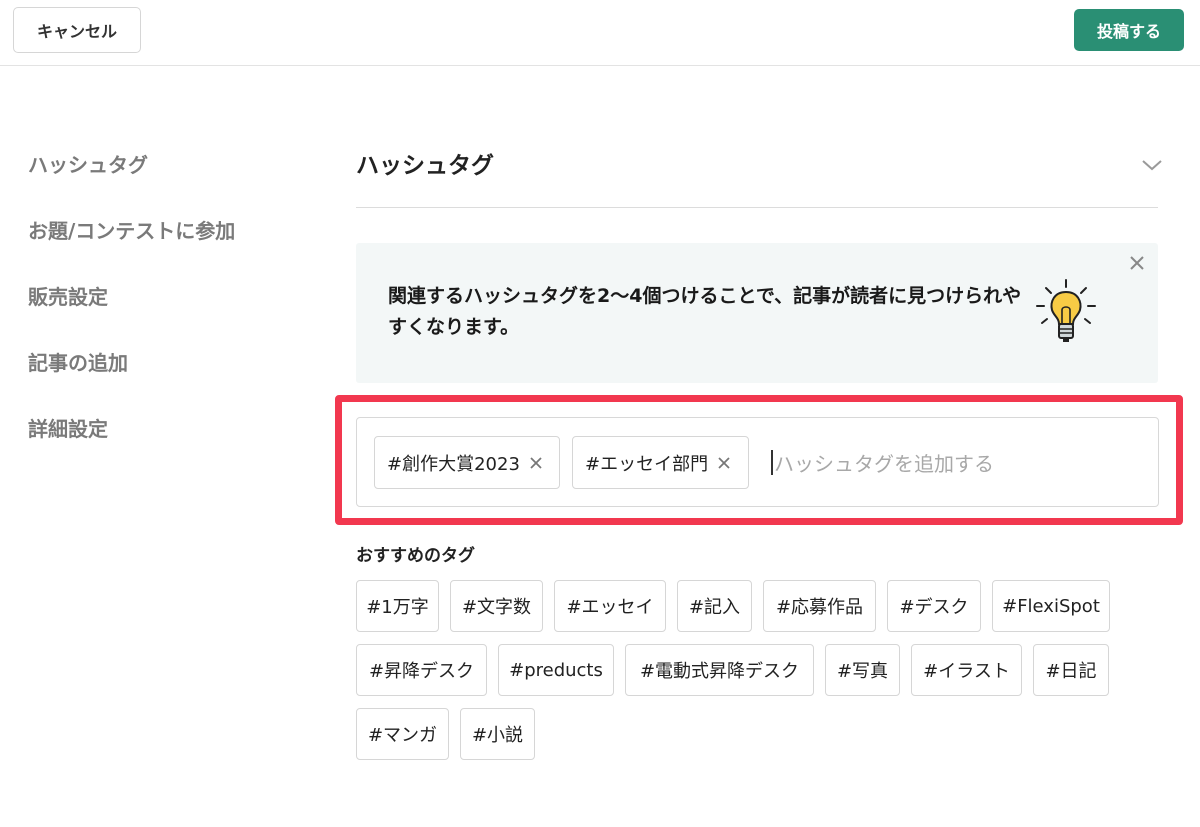 The width and height of the screenshot is (1200, 827). Describe the element at coordinates (402, 734) in the screenshot. I see `recommended-tag: #マンガ` at that location.